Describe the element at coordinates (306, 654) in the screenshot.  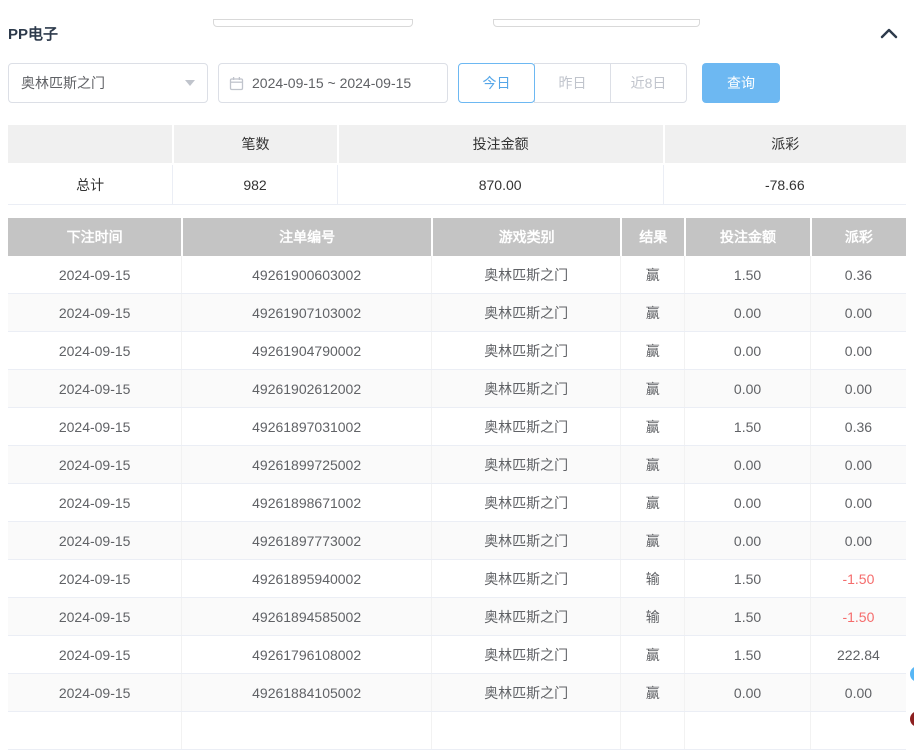
I see `cell-bet-id: 49261796108002` at that location.